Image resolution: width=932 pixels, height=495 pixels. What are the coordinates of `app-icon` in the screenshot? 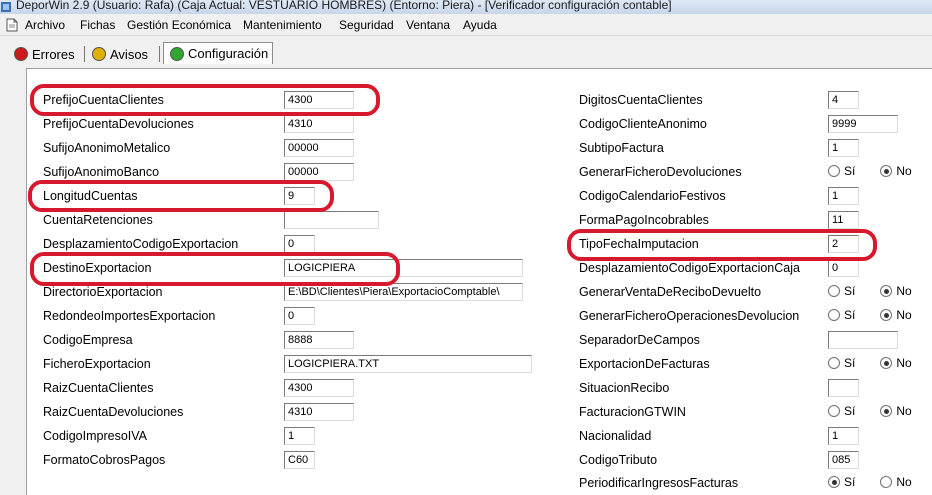 It's located at (6, 7).